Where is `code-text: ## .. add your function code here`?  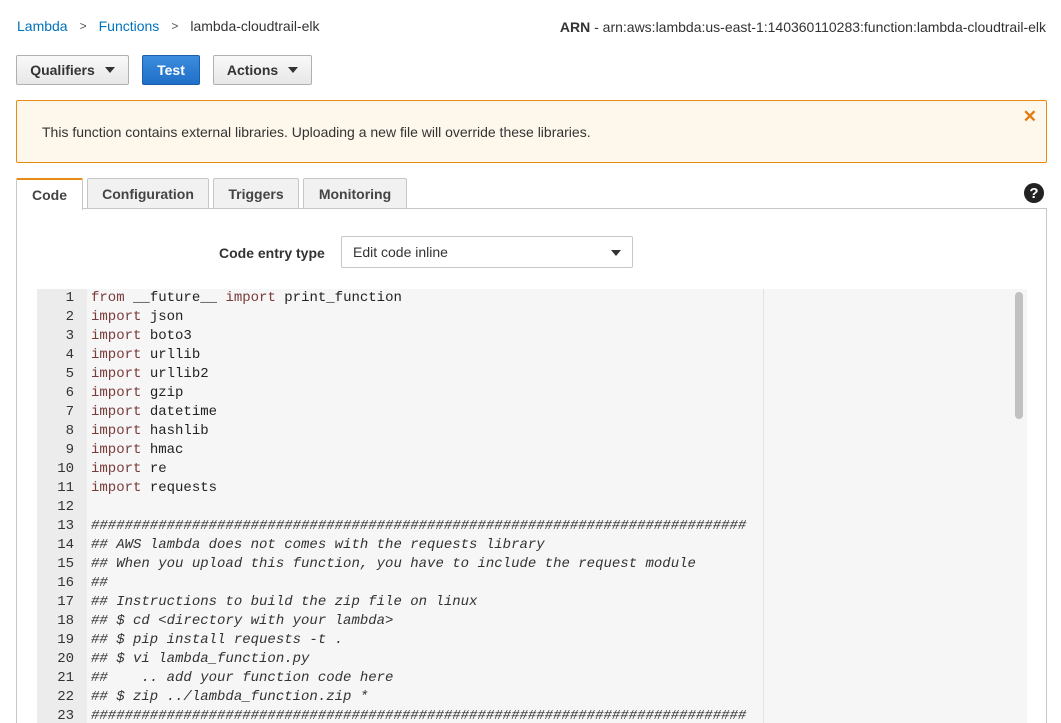
code-text: ## .. add your function code here is located at coordinates (242, 678).